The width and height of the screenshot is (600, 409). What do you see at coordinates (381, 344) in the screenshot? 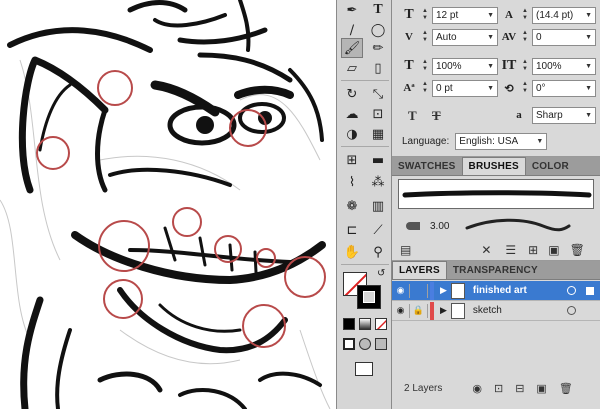
I see `draw-inside-icon` at bounding box center [381, 344].